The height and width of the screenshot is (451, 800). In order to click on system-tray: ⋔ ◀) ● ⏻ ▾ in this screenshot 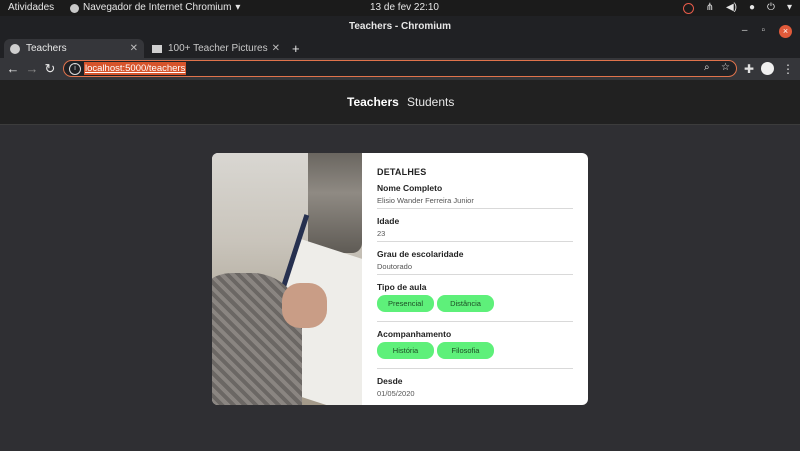, I will do `click(737, 8)`.